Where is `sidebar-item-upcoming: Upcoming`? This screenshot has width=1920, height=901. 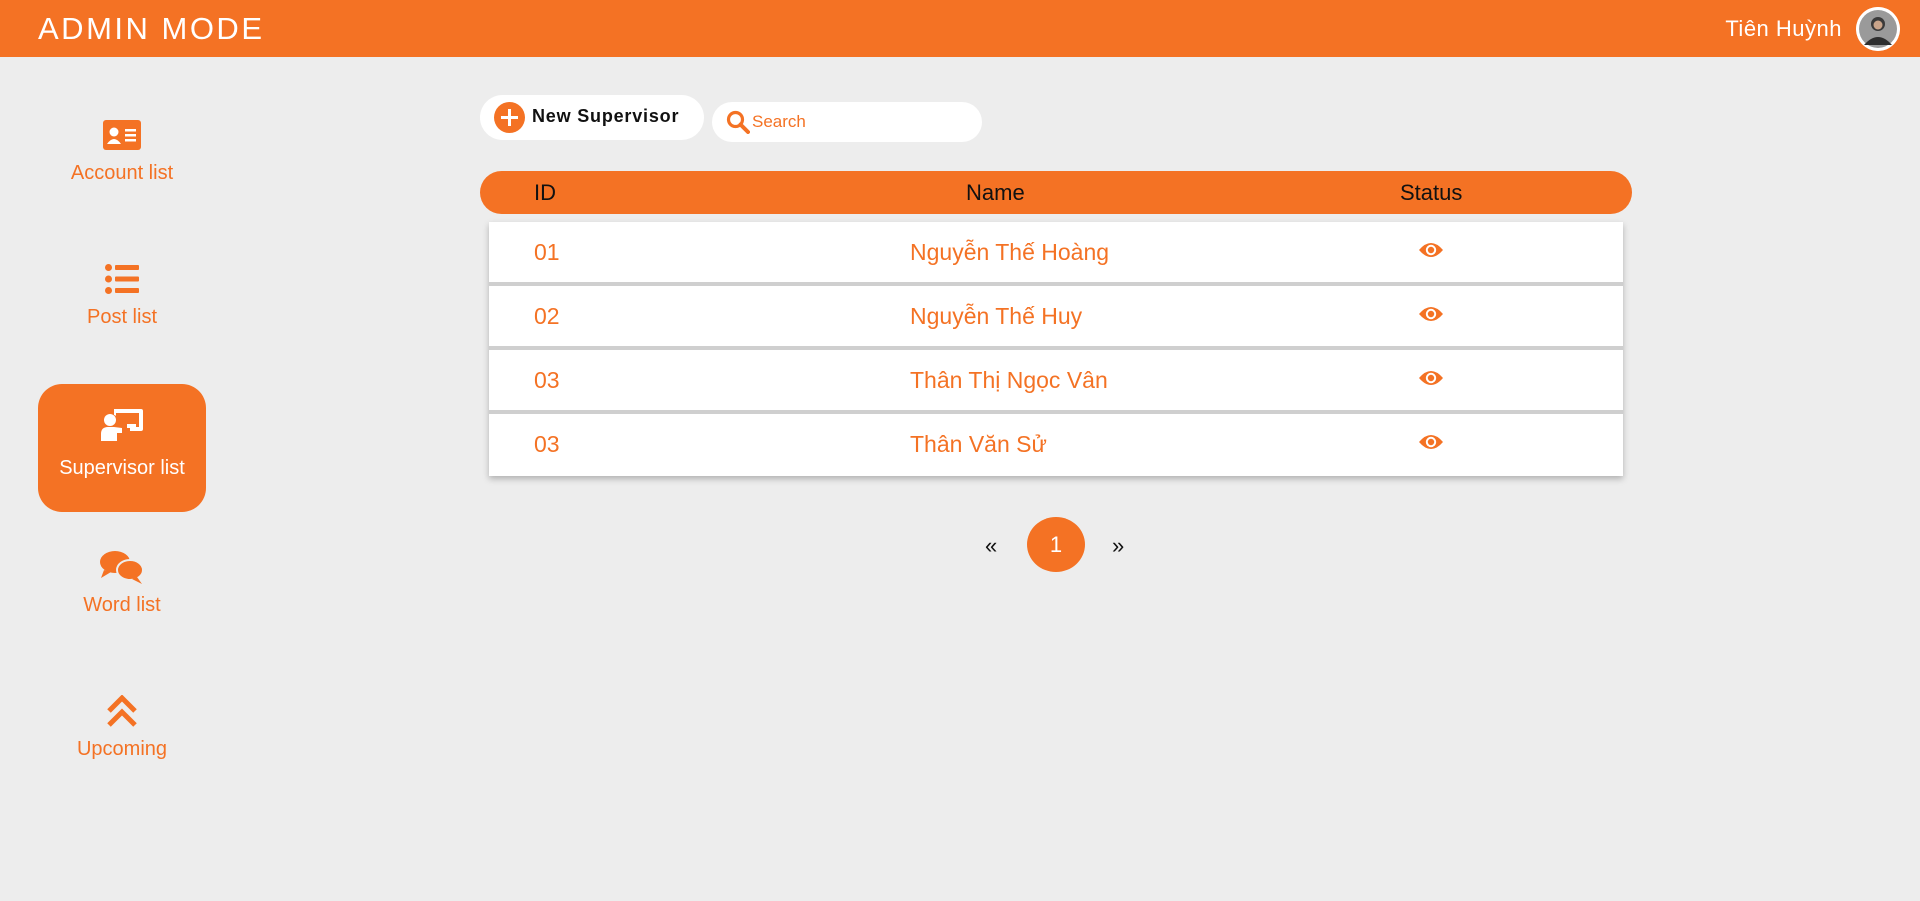 sidebar-item-upcoming: Upcoming is located at coordinates (122, 720).